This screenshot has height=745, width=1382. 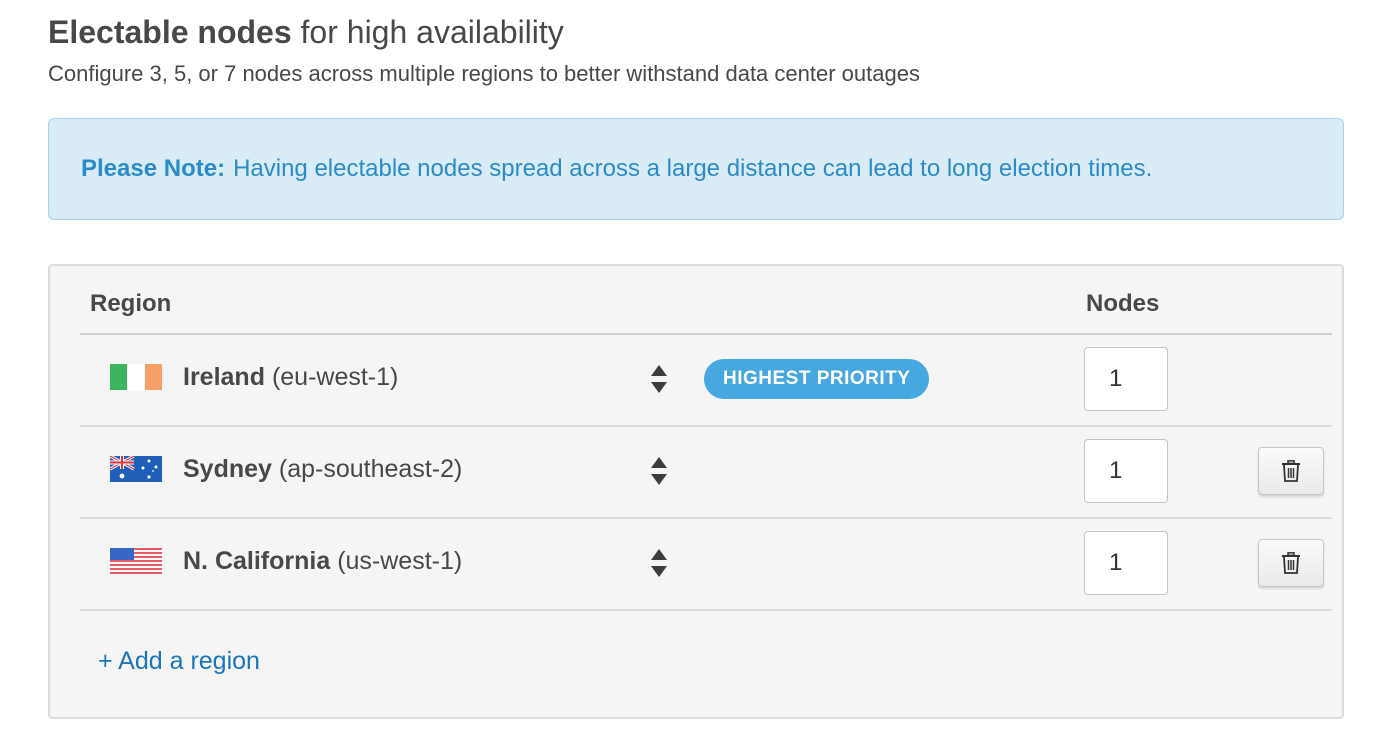 What do you see at coordinates (706, 472) in the screenshot?
I see `region-row-sydney: Sydney (ap-southeast-2)` at bounding box center [706, 472].